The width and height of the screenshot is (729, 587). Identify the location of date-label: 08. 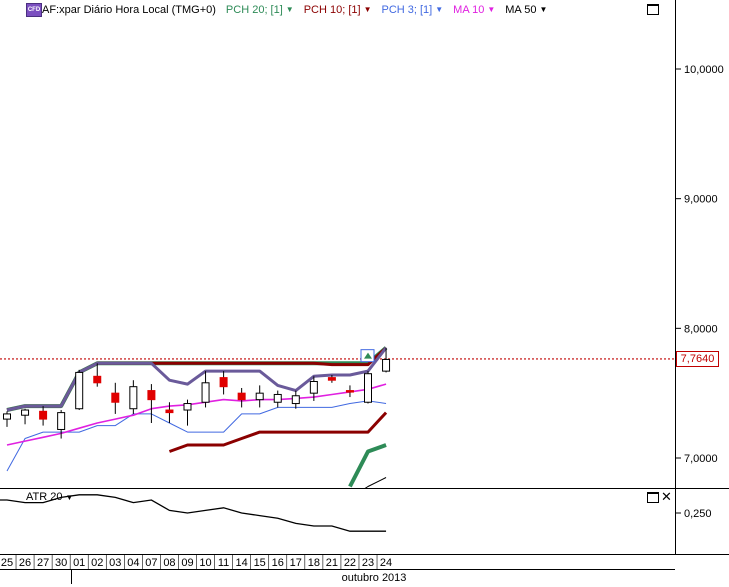
(169, 563).